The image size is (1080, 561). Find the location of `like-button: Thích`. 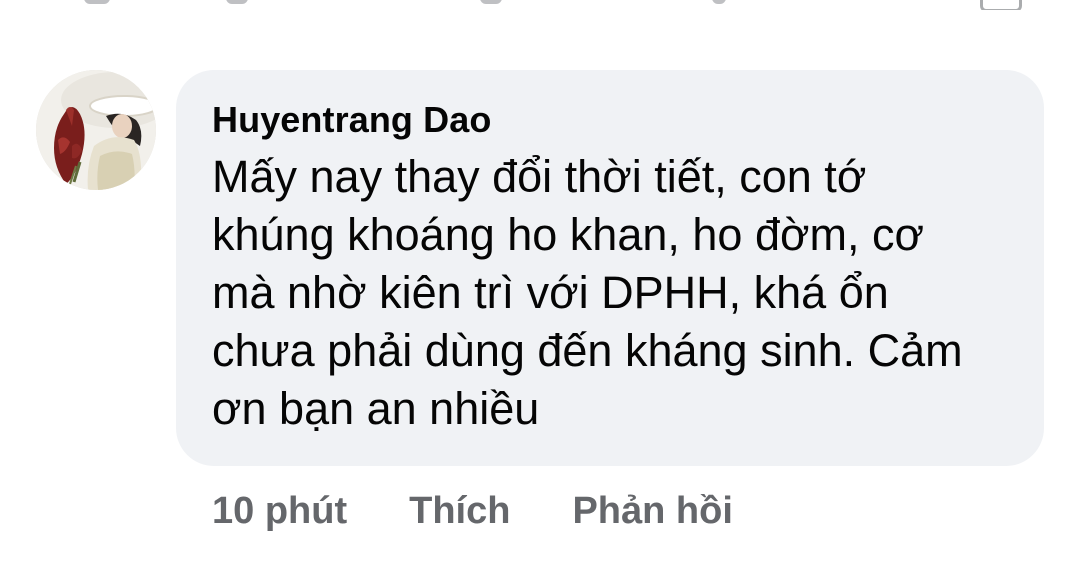

like-button: Thích is located at coordinates (459, 511).